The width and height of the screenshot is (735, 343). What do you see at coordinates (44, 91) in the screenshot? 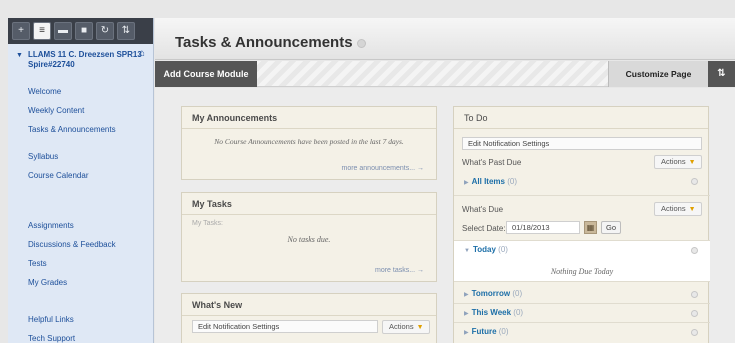
I see `sidebar-item-welcome: Welcome` at bounding box center [44, 91].